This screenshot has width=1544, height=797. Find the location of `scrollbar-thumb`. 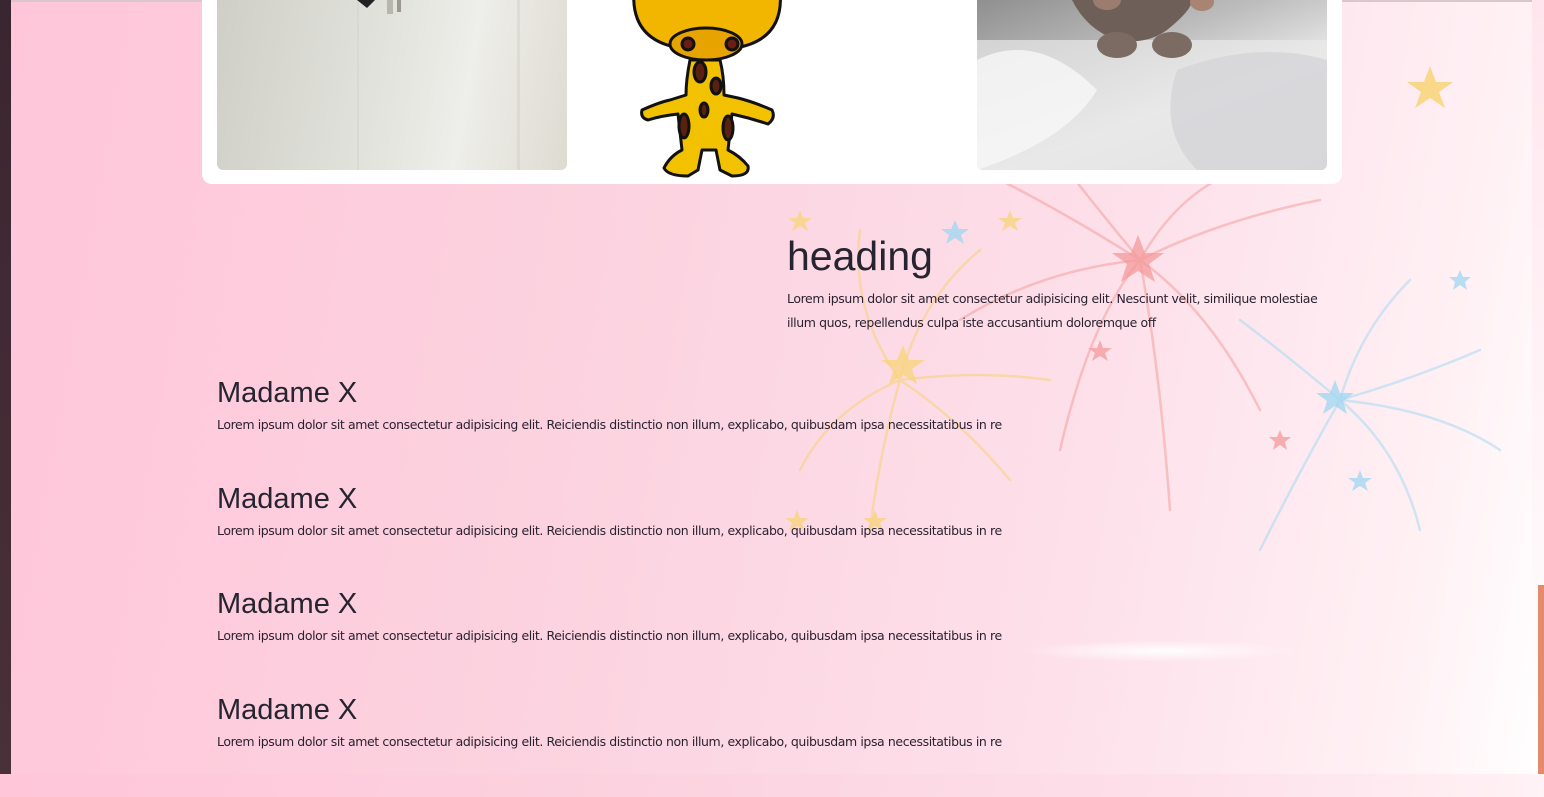

scrollbar-thumb is located at coordinates (1541, 679).